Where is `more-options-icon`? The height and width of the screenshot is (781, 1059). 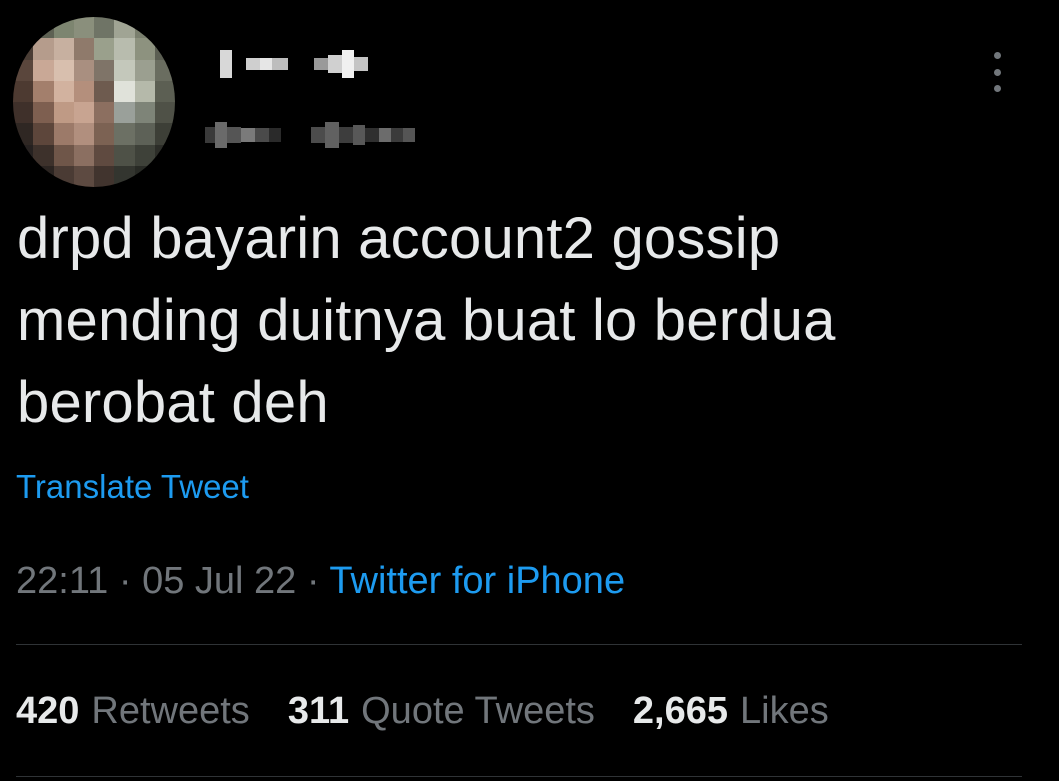 more-options-icon is located at coordinates (997, 72).